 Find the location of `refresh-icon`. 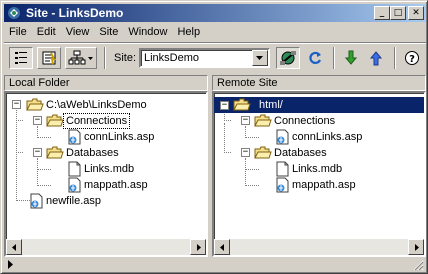

refresh-icon is located at coordinates (315, 58).